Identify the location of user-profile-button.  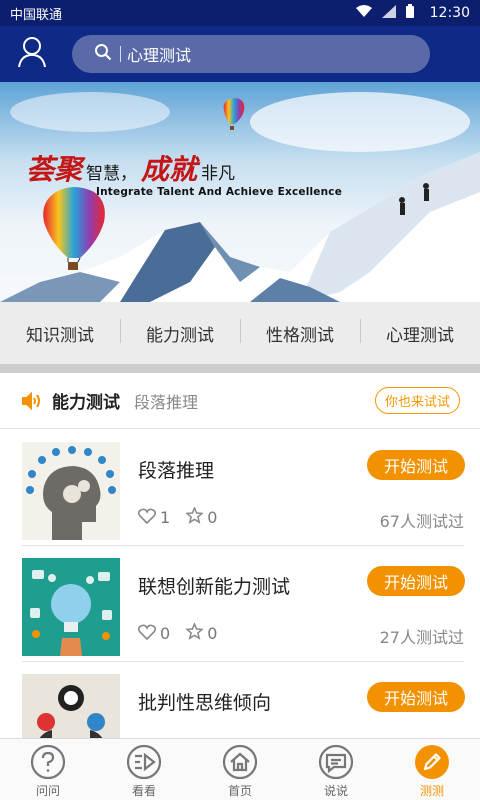
(32, 54).